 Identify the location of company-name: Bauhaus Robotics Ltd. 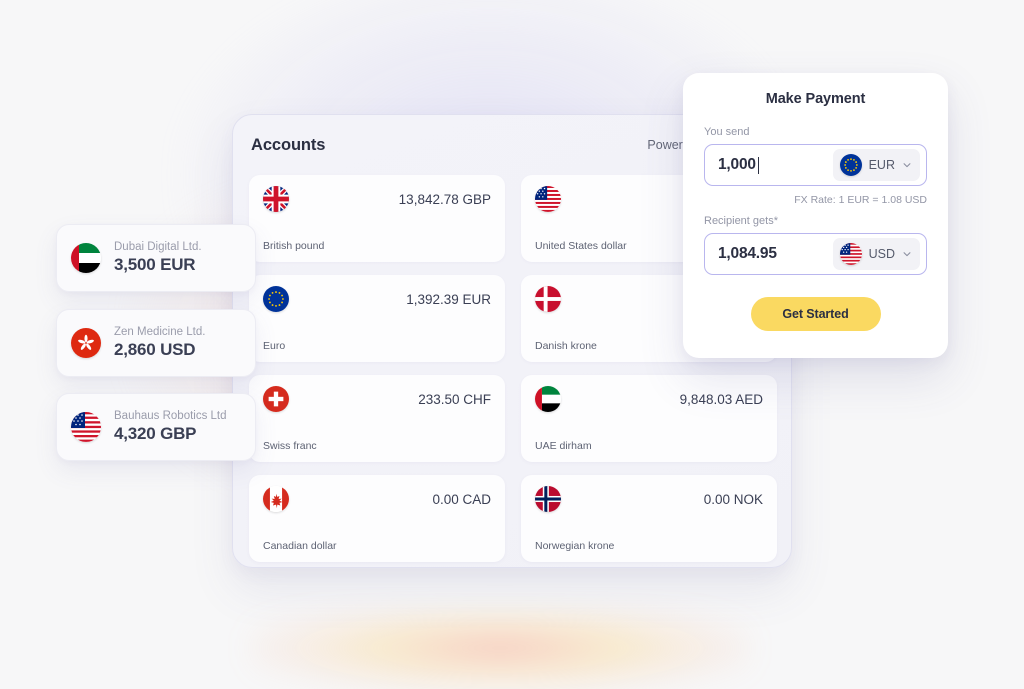
(170, 416).